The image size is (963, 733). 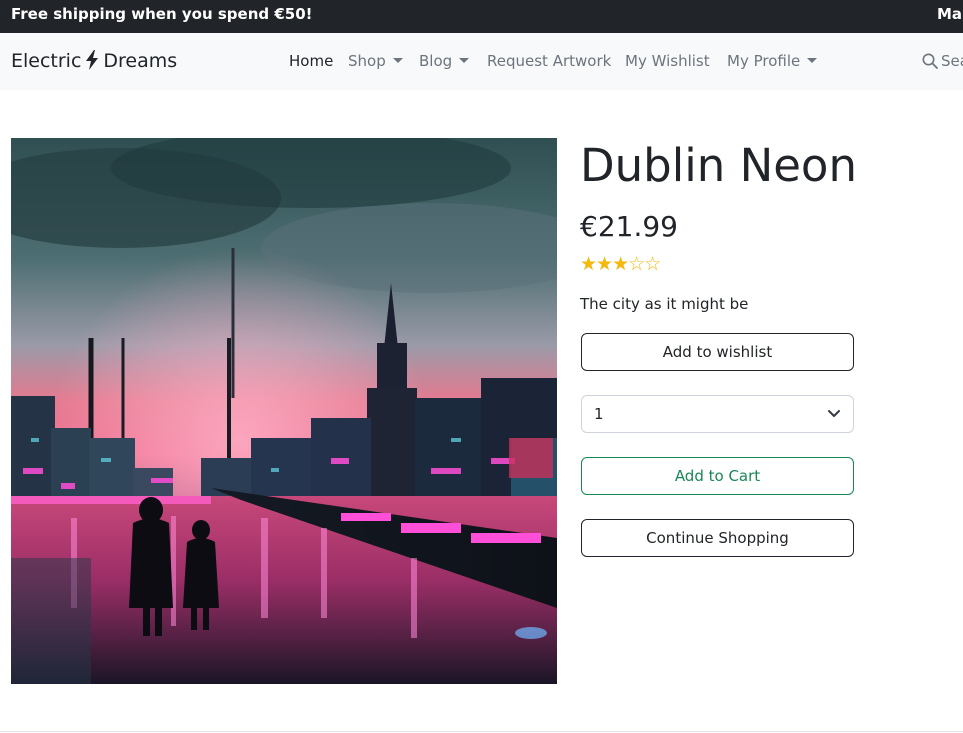 I want to click on nav-my-profile-dropdown: My Profile, so click(x=772, y=61).